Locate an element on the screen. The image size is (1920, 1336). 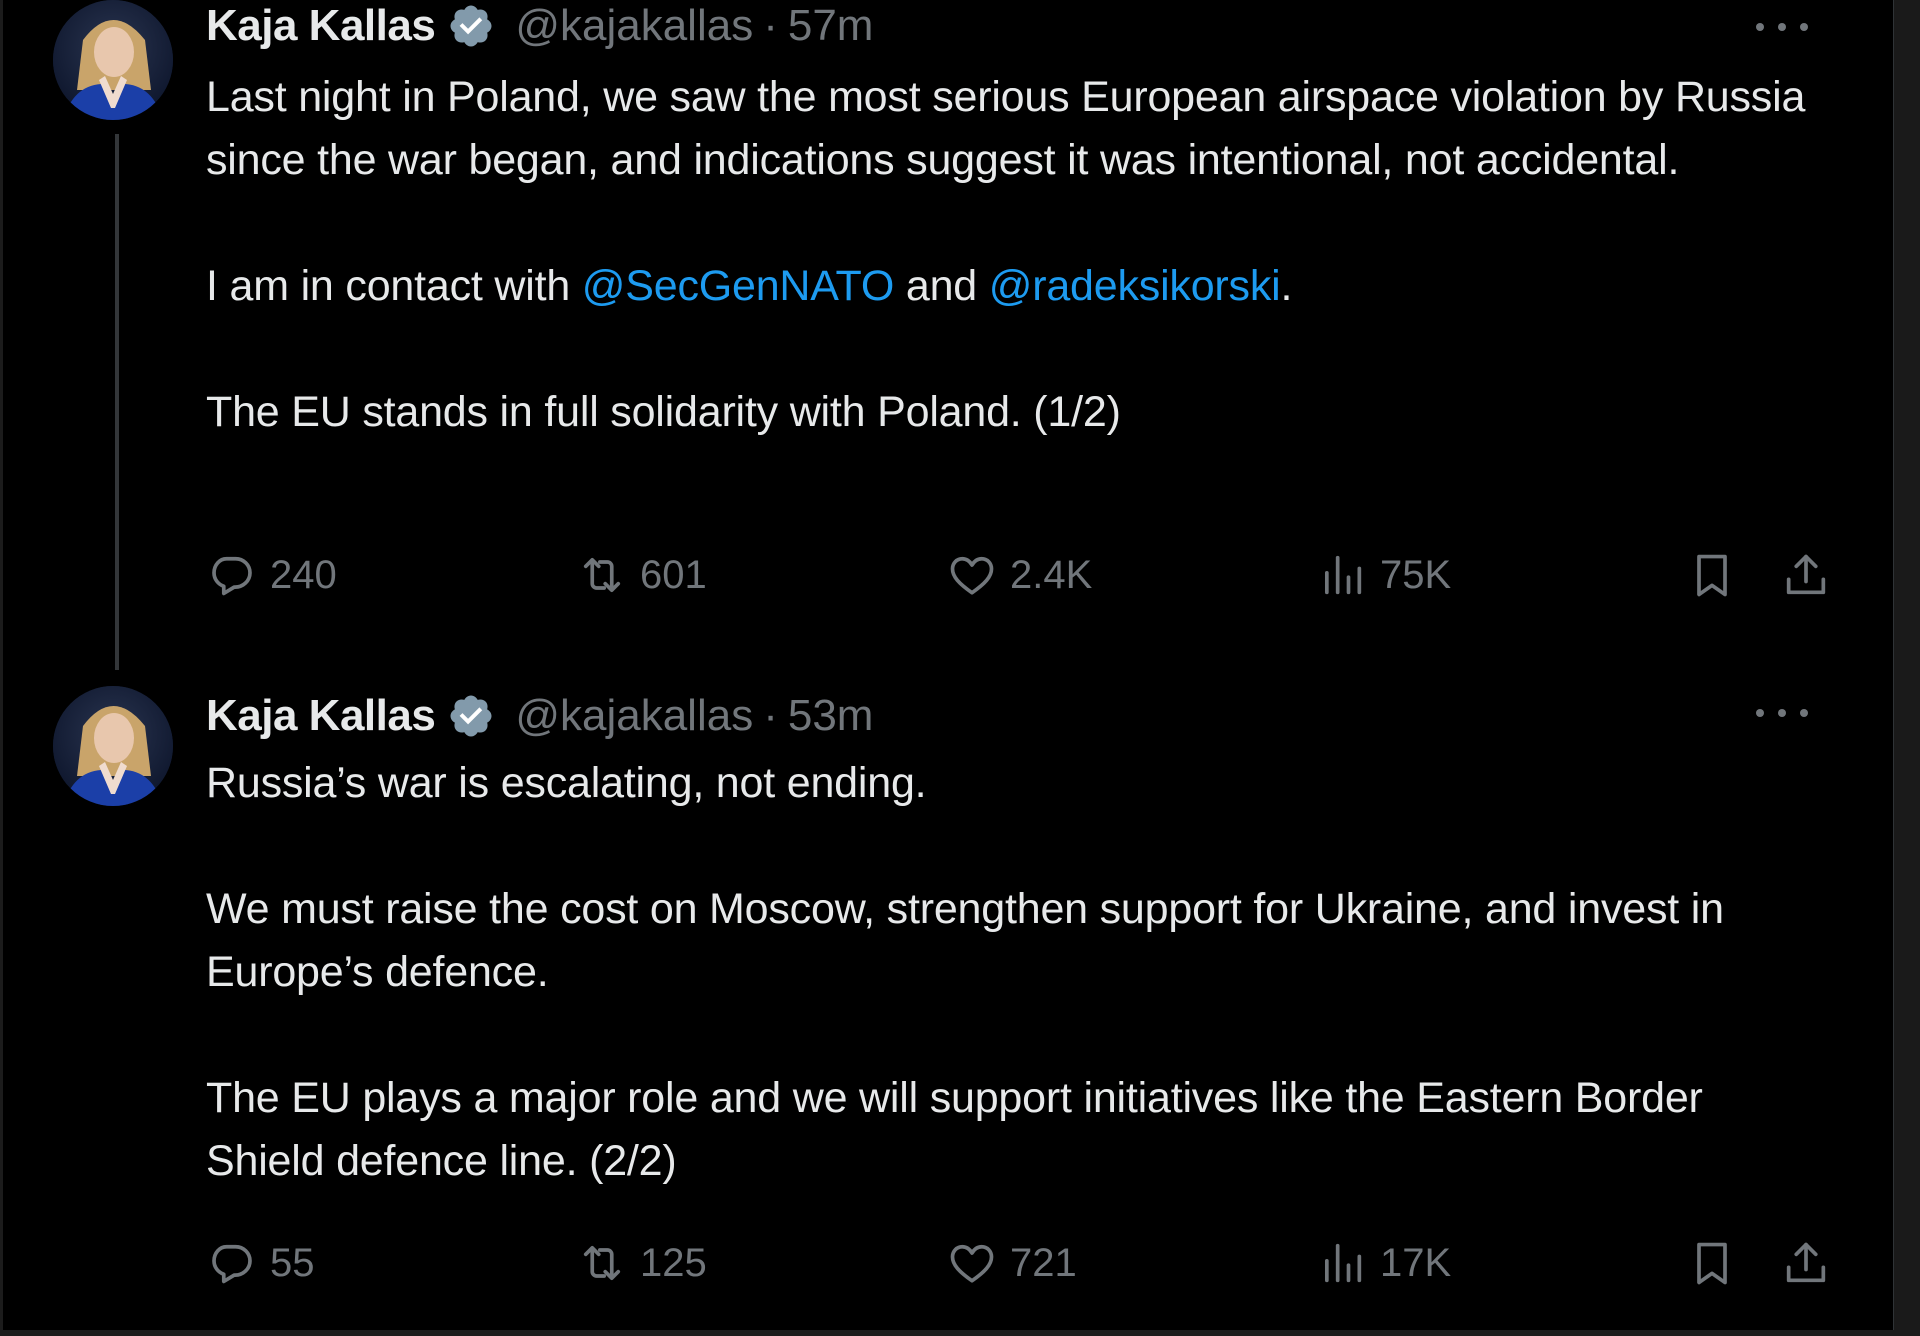
reply-button: 240 is located at coordinates (271, 575).